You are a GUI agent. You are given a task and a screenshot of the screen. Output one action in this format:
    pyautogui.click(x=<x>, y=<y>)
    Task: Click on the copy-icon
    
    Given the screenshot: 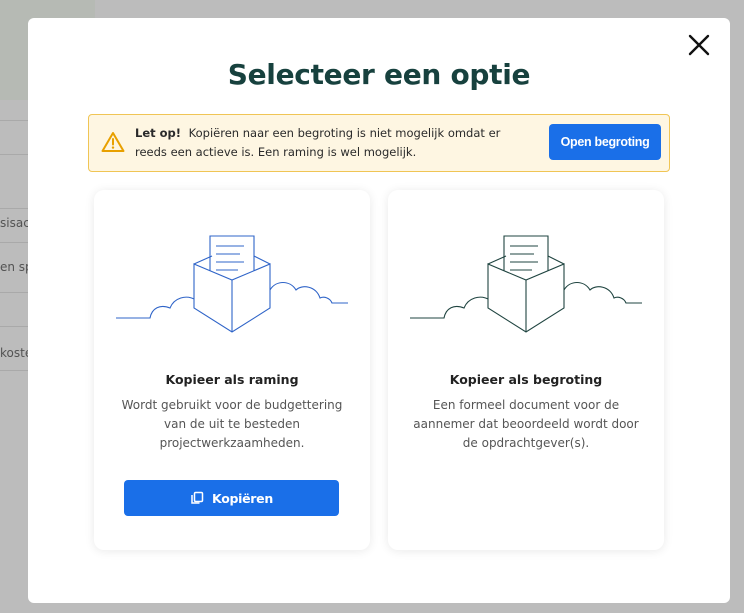 What is the action you would take?
    pyautogui.click(x=197, y=498)
    